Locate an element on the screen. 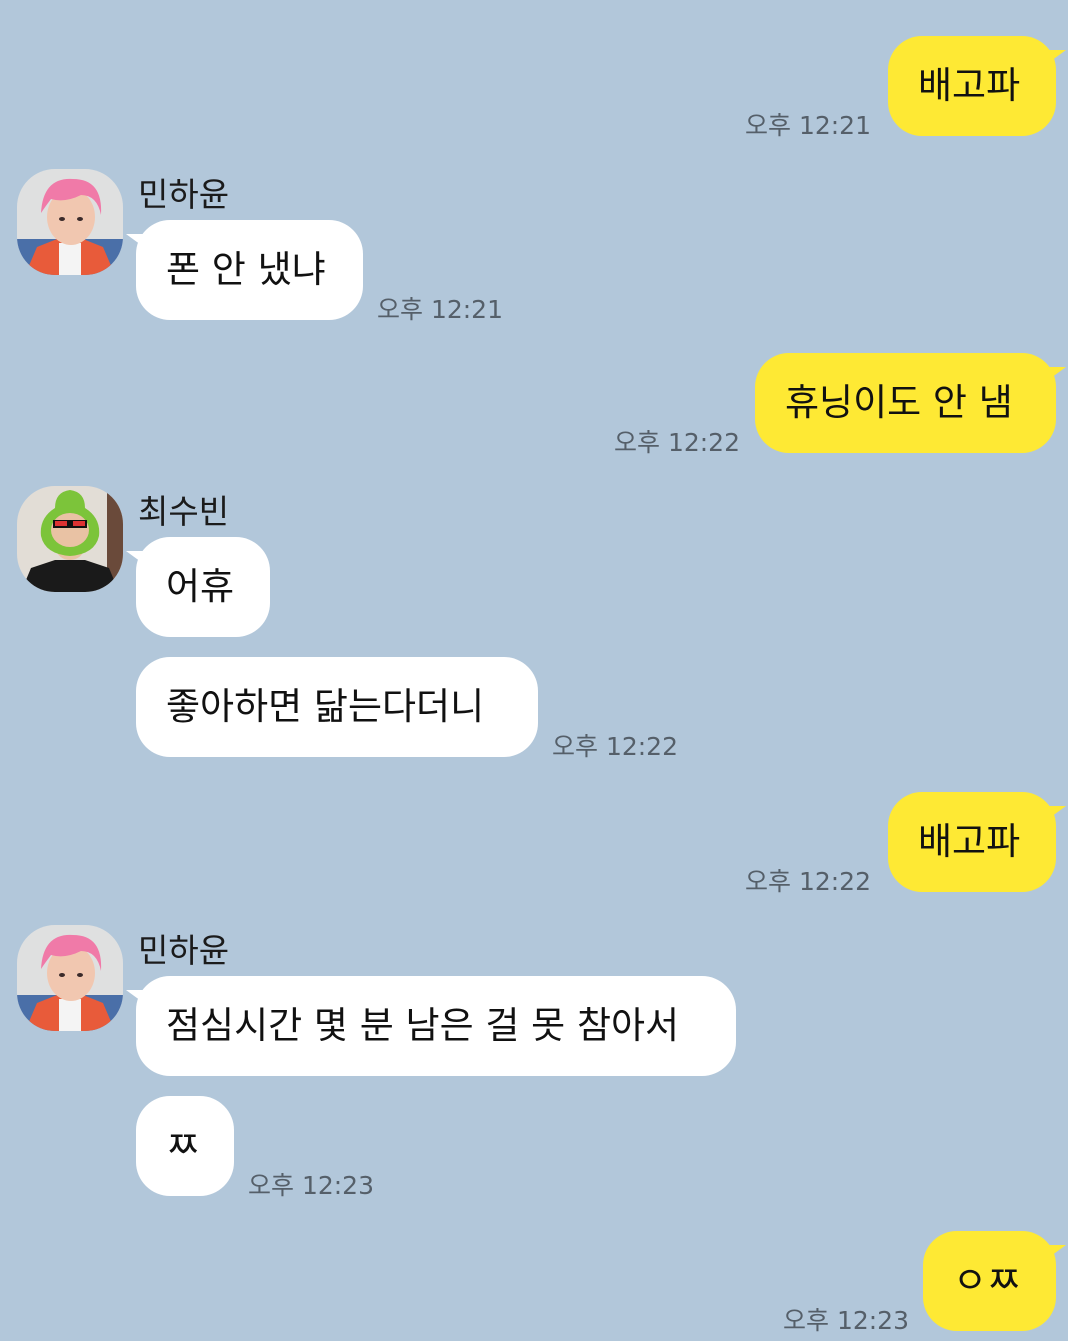 The height and width of the screenshot is (1341, 1068). incoming-message-bubble: 점심시간 몇 분 남은 걸 못 참아서 is located at coordinates (431, 1026).